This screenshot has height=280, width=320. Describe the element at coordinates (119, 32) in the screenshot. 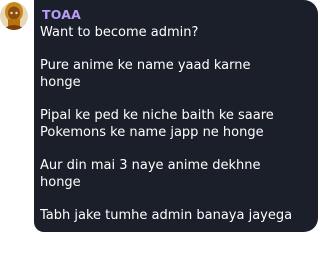

I see `message-line: Want to become admin?` at that location.